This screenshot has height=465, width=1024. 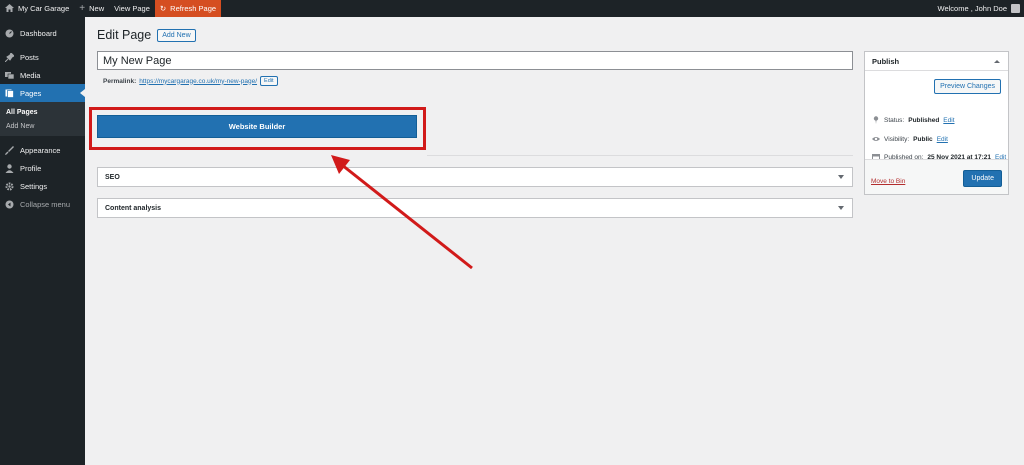 I want to click on new-content-link: + New, so click(x=91, y=8).